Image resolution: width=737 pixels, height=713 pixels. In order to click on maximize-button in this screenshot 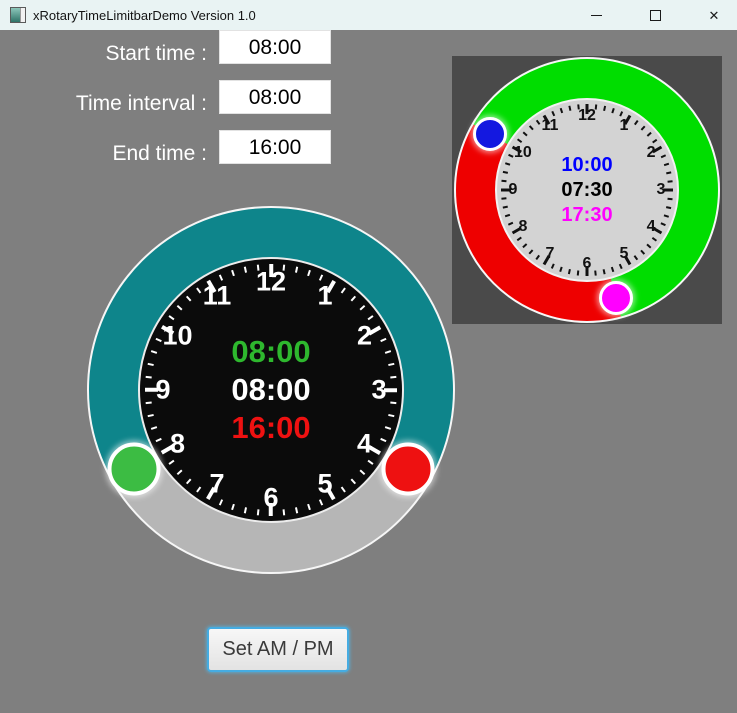, I will do `click(655, 15)`.